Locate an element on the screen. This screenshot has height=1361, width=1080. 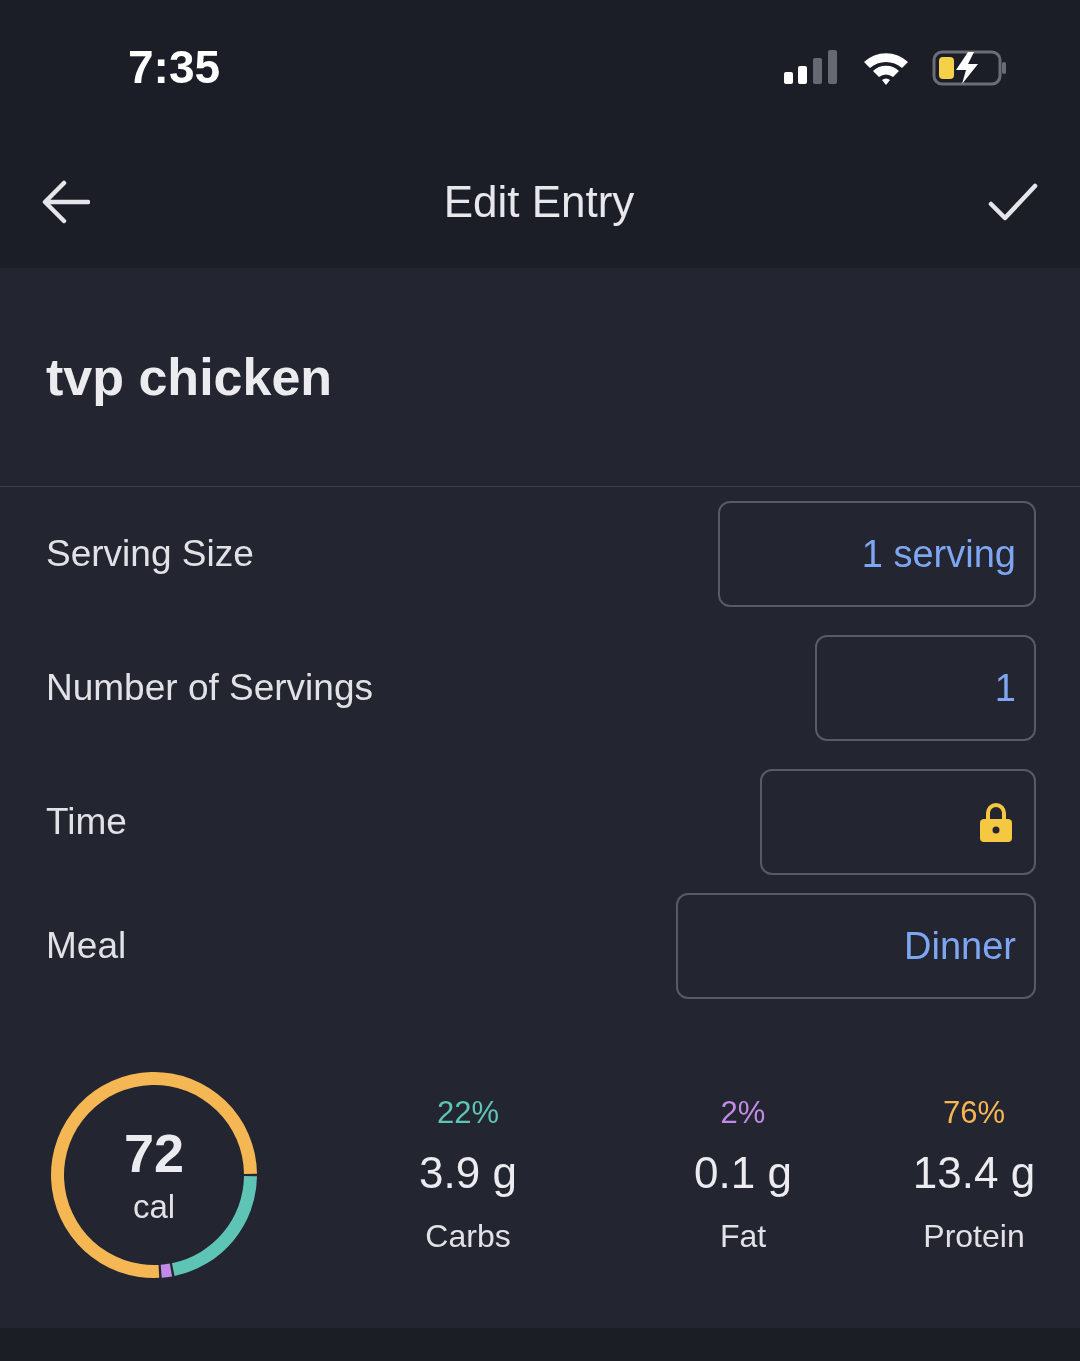
macro-label: Fat is located at coordinates (743, 1237).